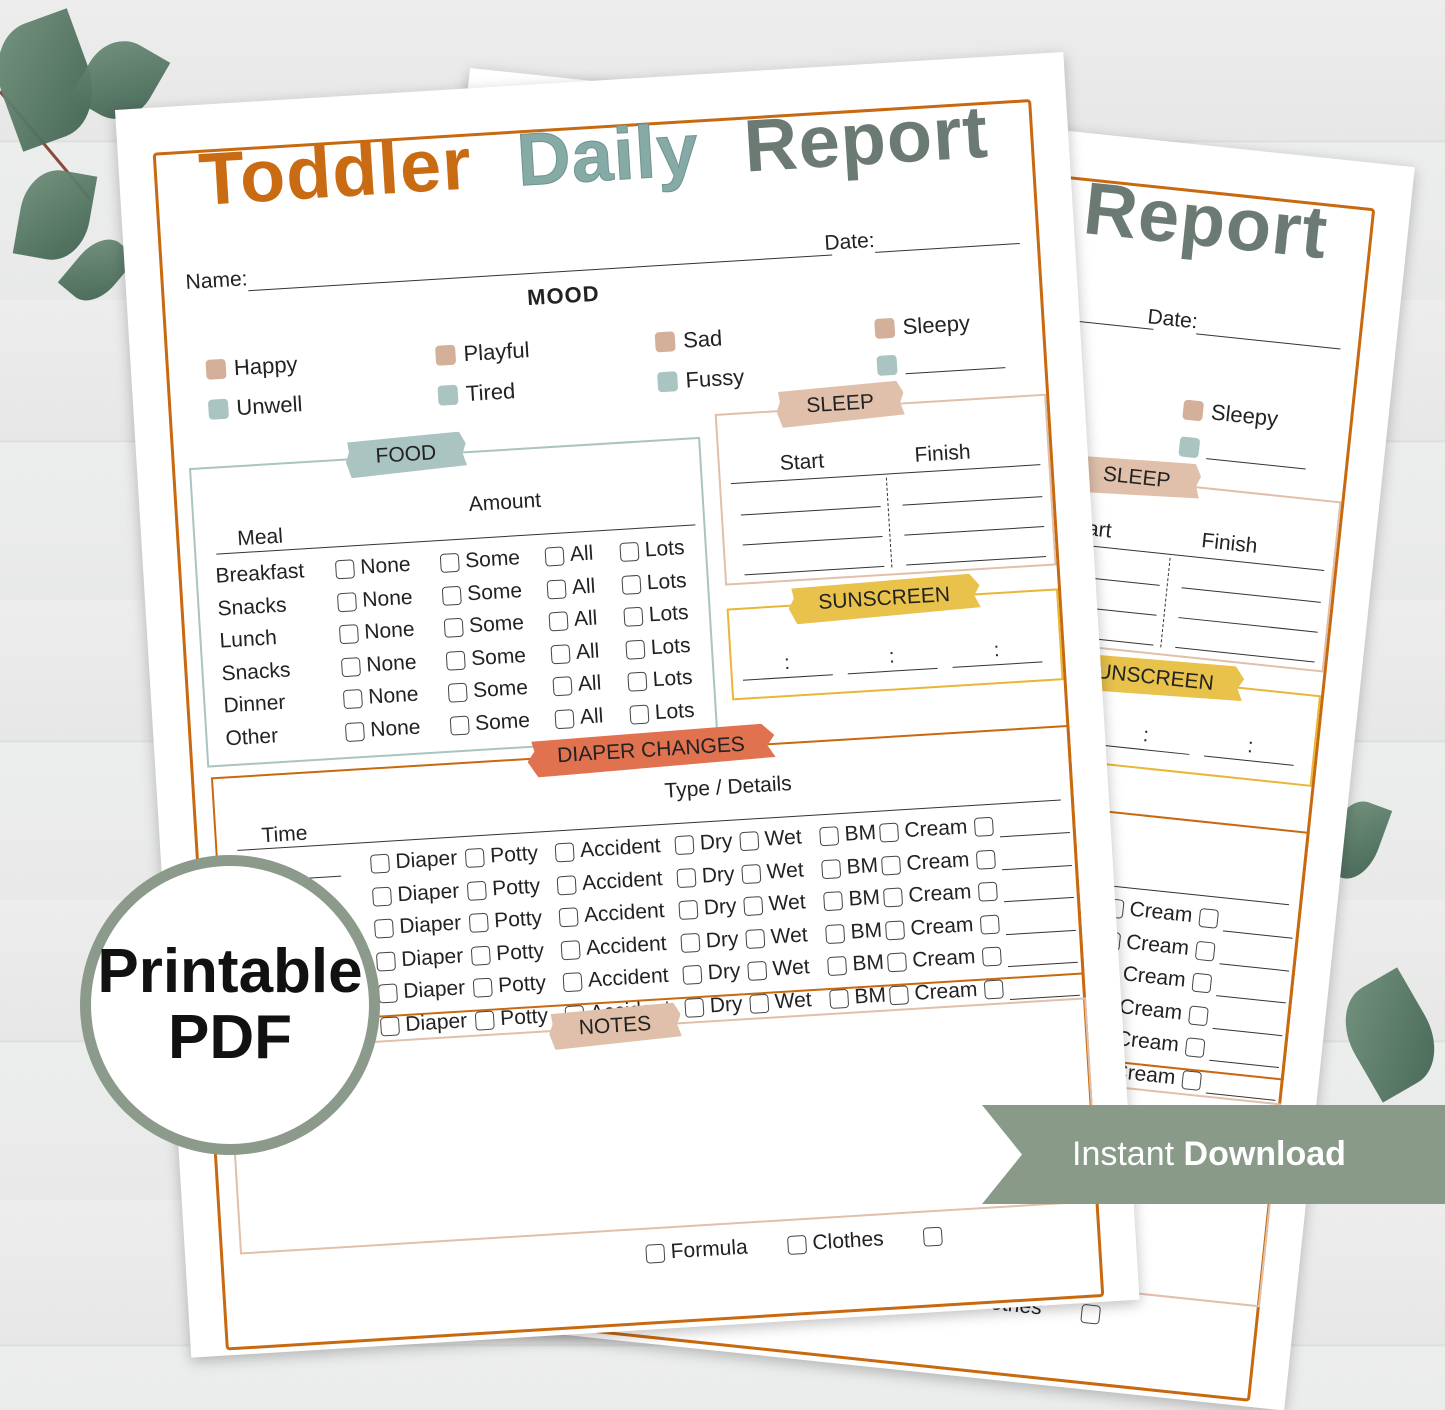 This screenshot has height=1410, width=1445. Describe the element at coordinates (251, 367) in the screenshot. I see `mood-option: Happy` at that location.